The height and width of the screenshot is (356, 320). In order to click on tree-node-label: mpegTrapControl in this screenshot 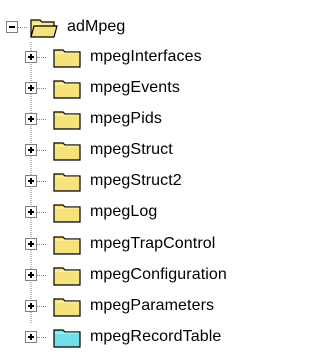, I will do `click(153, 243)`.